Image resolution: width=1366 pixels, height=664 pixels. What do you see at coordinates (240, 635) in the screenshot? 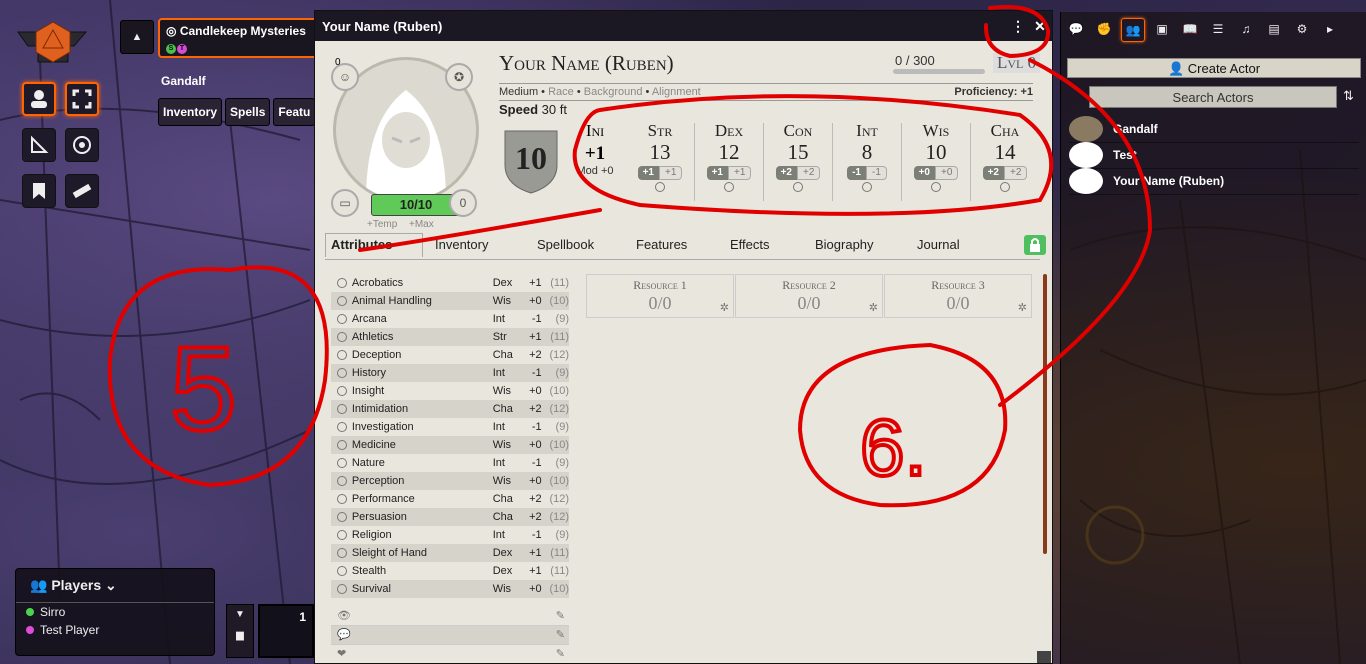
I see `folder-icon: ▆` at bounding box center [240, 635].